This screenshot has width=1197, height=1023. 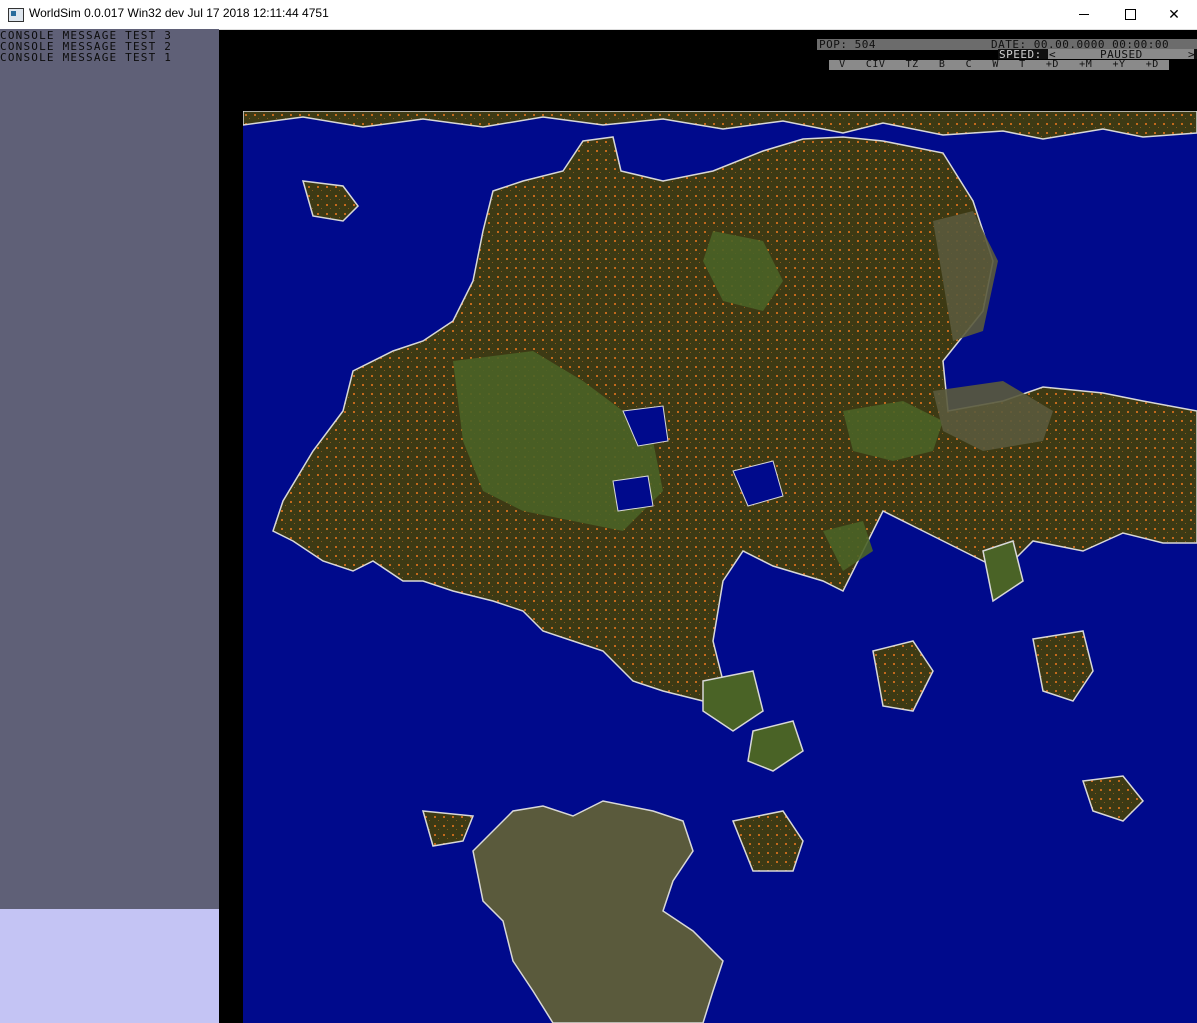 I want to click on view-tabs: V CIV TZ B C W T +D +M +Y +D, so click(x=999, y=65).